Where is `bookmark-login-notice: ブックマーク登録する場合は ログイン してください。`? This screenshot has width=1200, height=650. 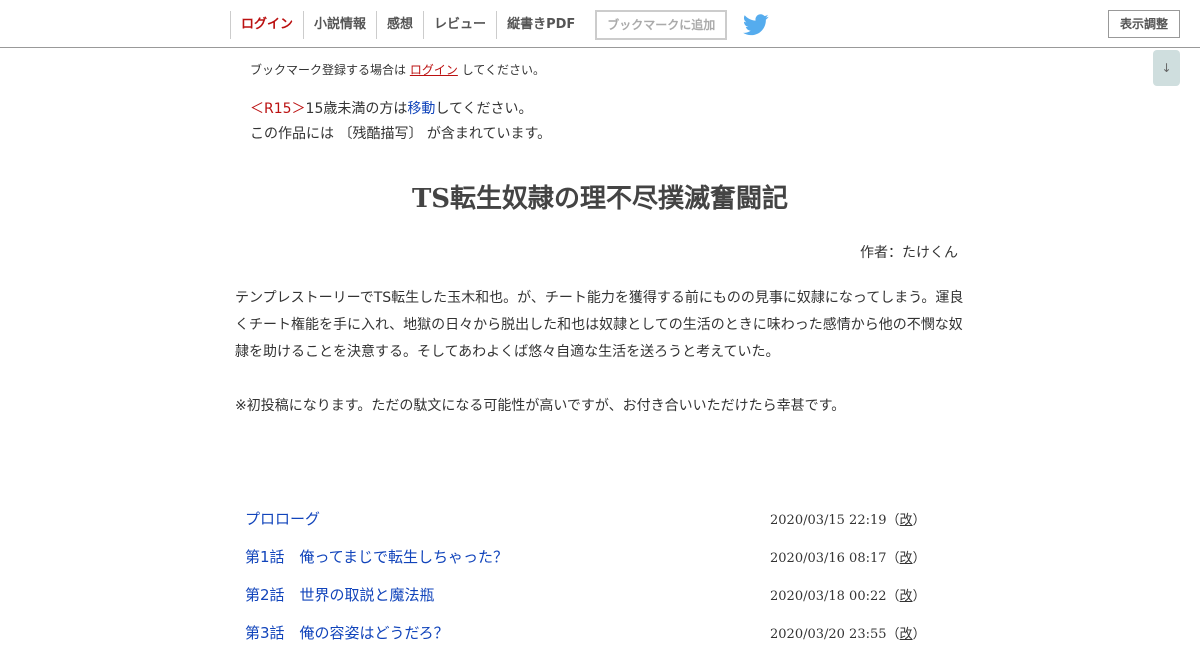
bookmark-login-notice: ブックマーク登録する場合は ログイン してください。 is located at coordinates (397, 69).